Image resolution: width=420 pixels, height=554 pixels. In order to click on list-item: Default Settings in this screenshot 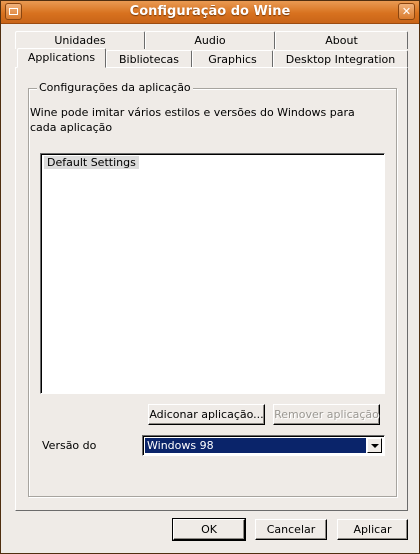, I will do `click(91, 162)`.